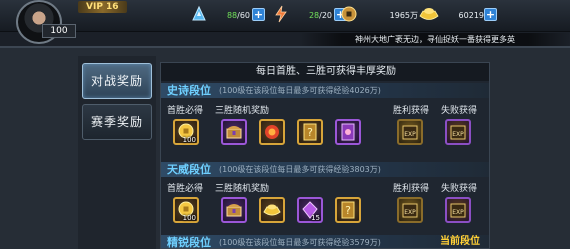 This screenshot has width=570, height=249. Describe the element at coordinates (243, 15) in the screenshot. I see `stamina-max: /60` at that location.